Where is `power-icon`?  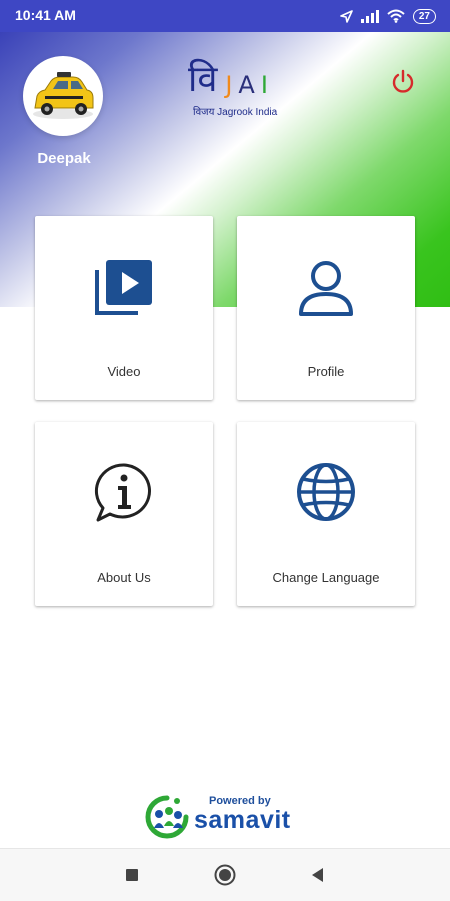
power-icon is located at coordinates (403, 81).